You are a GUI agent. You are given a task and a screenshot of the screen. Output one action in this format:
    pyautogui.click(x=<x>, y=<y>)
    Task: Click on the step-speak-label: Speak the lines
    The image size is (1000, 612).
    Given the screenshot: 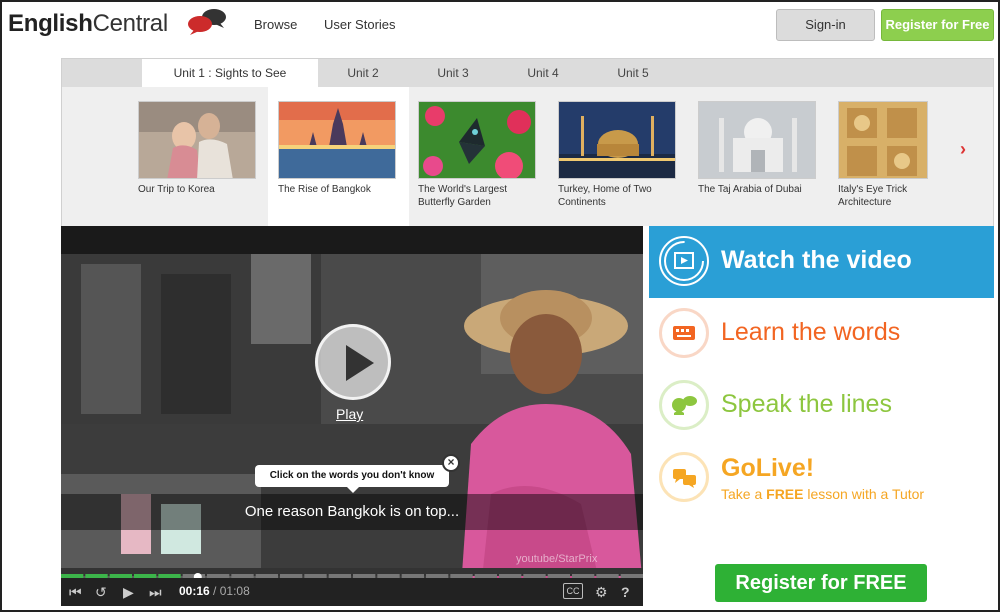 What is the action you would take?
    pyautogui.click(x=806, y=404)
    